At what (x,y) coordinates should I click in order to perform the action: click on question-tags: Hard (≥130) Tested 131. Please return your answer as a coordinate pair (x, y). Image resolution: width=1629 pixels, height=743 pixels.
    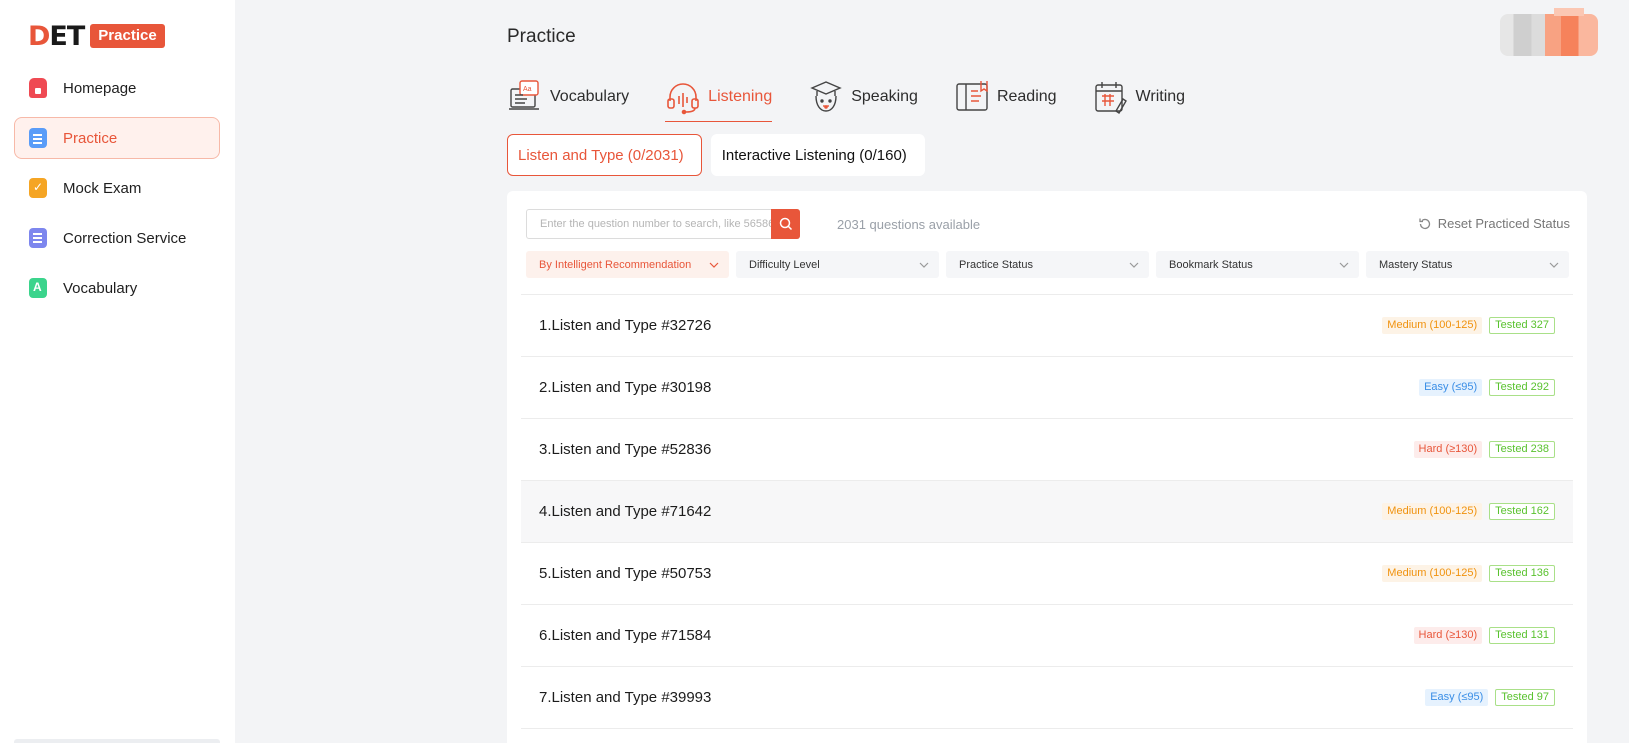
    Looking at the image, I should click on (1481, 635).